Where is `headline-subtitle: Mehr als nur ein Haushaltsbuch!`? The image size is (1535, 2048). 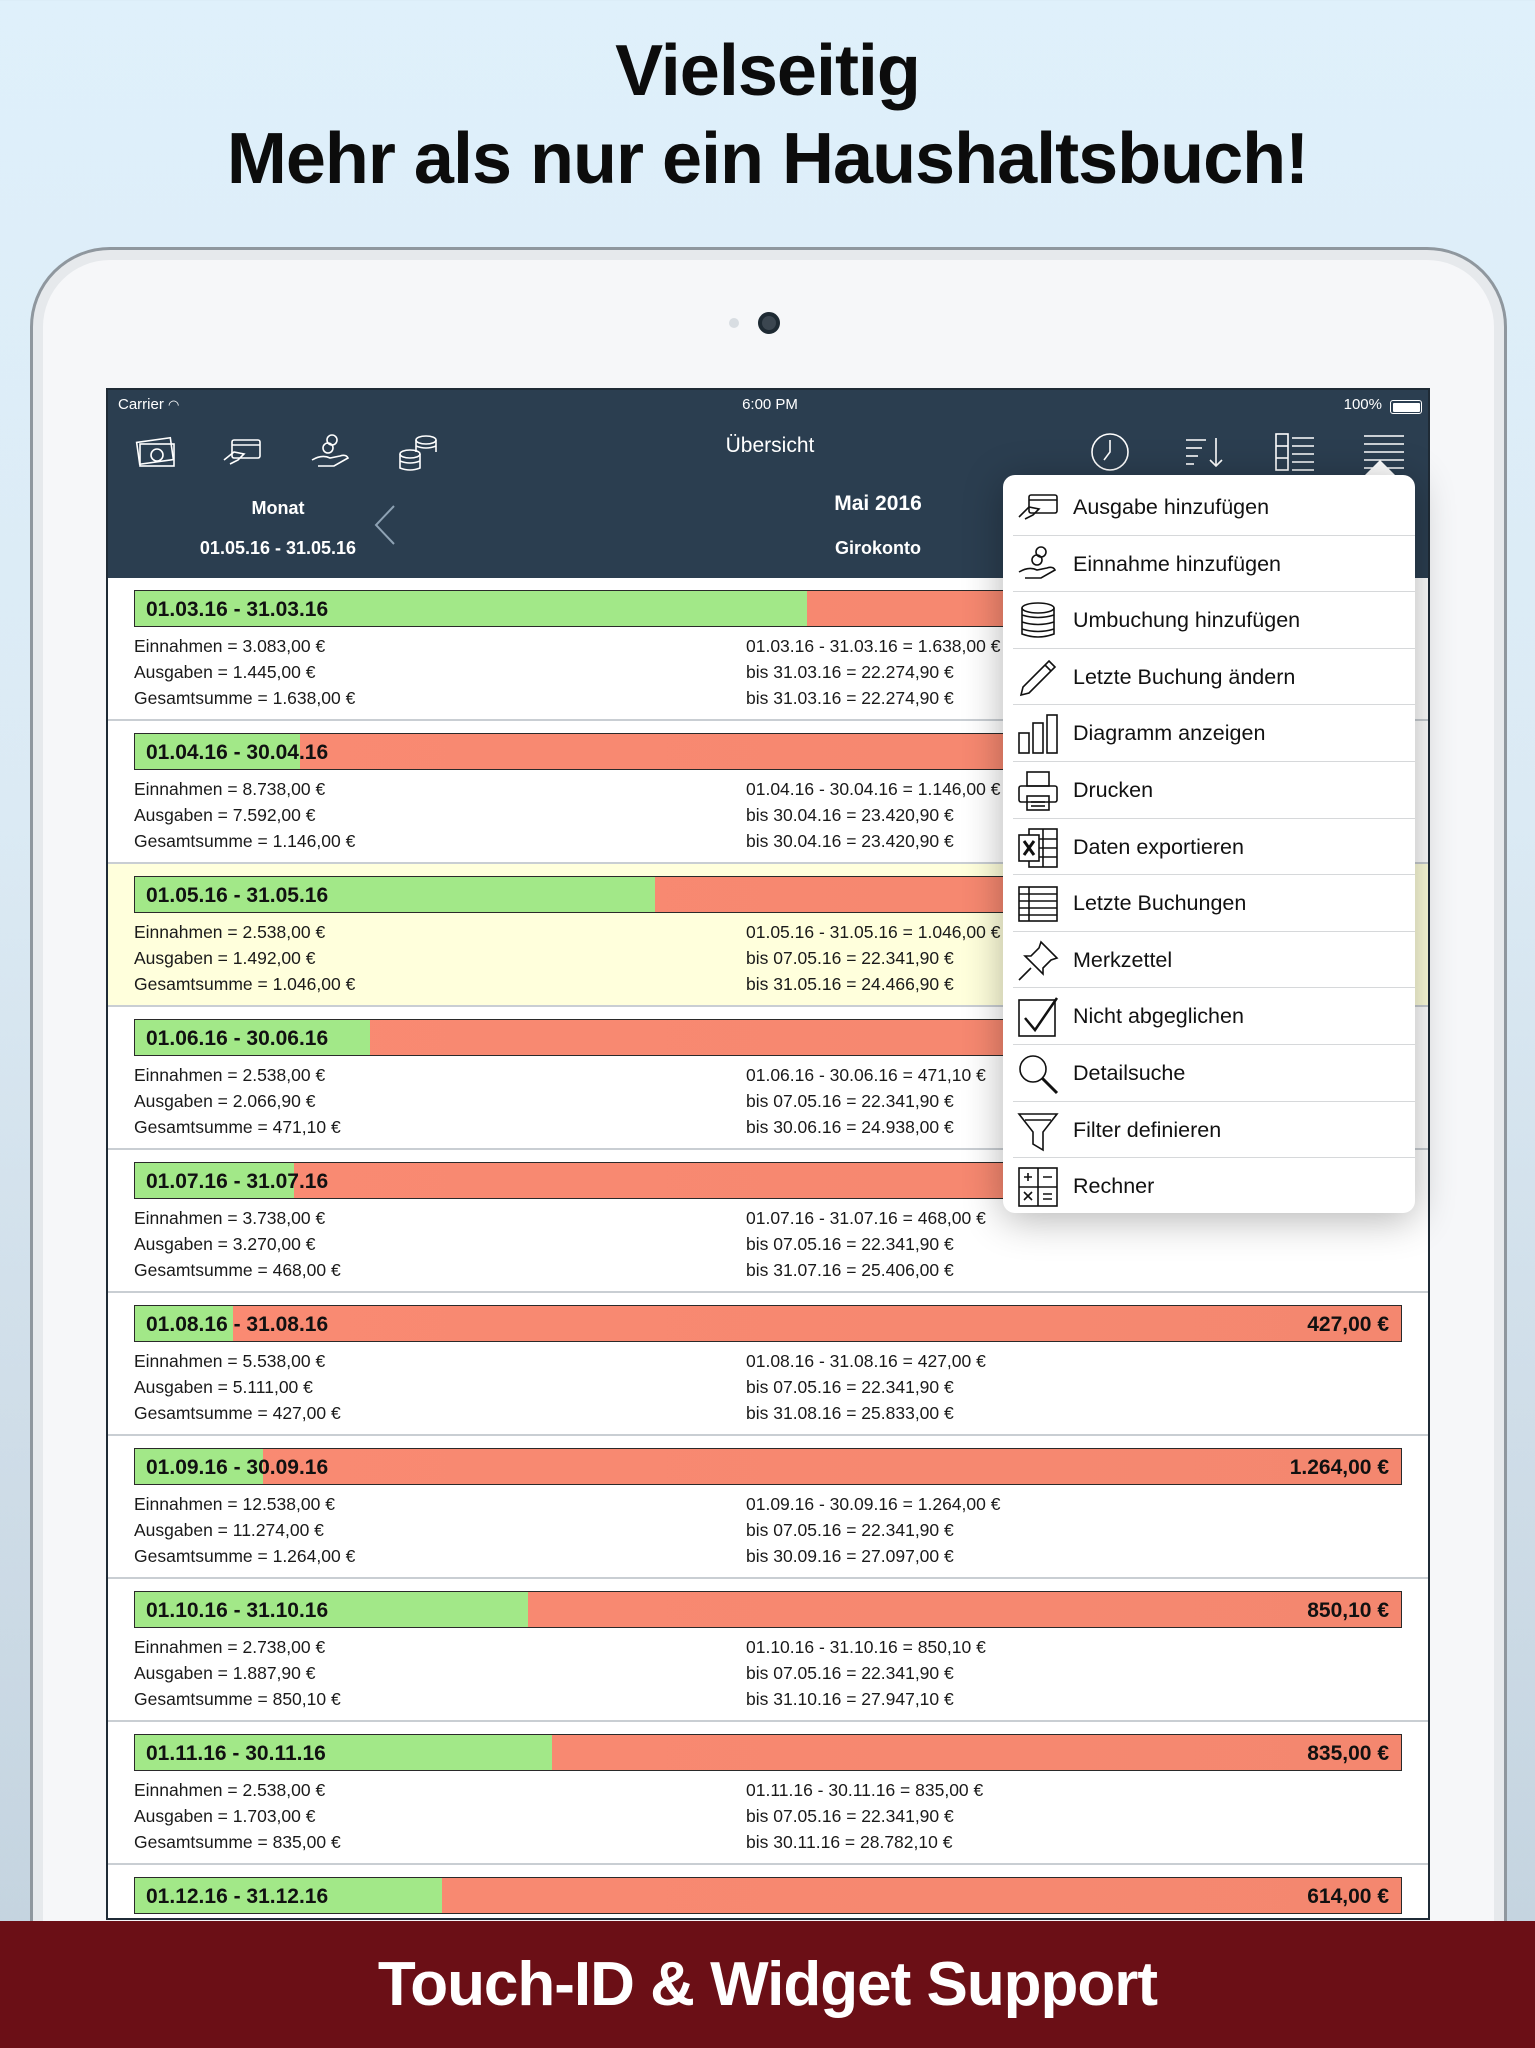
headline-subtitle: Mehr als nur ein Haushaltsbuch! is located at coordinates (767, 159).